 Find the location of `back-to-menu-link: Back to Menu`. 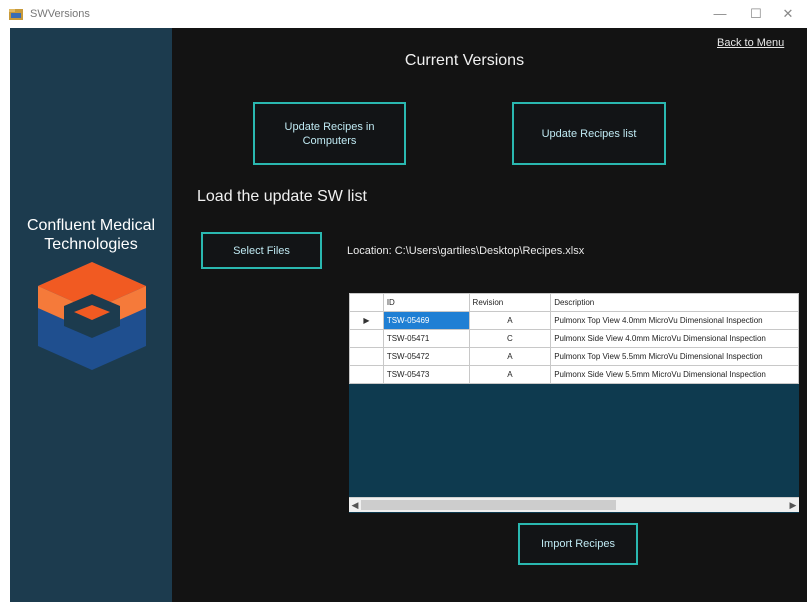

back-to-menu-link: Back to Menu is located at coordinates (750, 43).